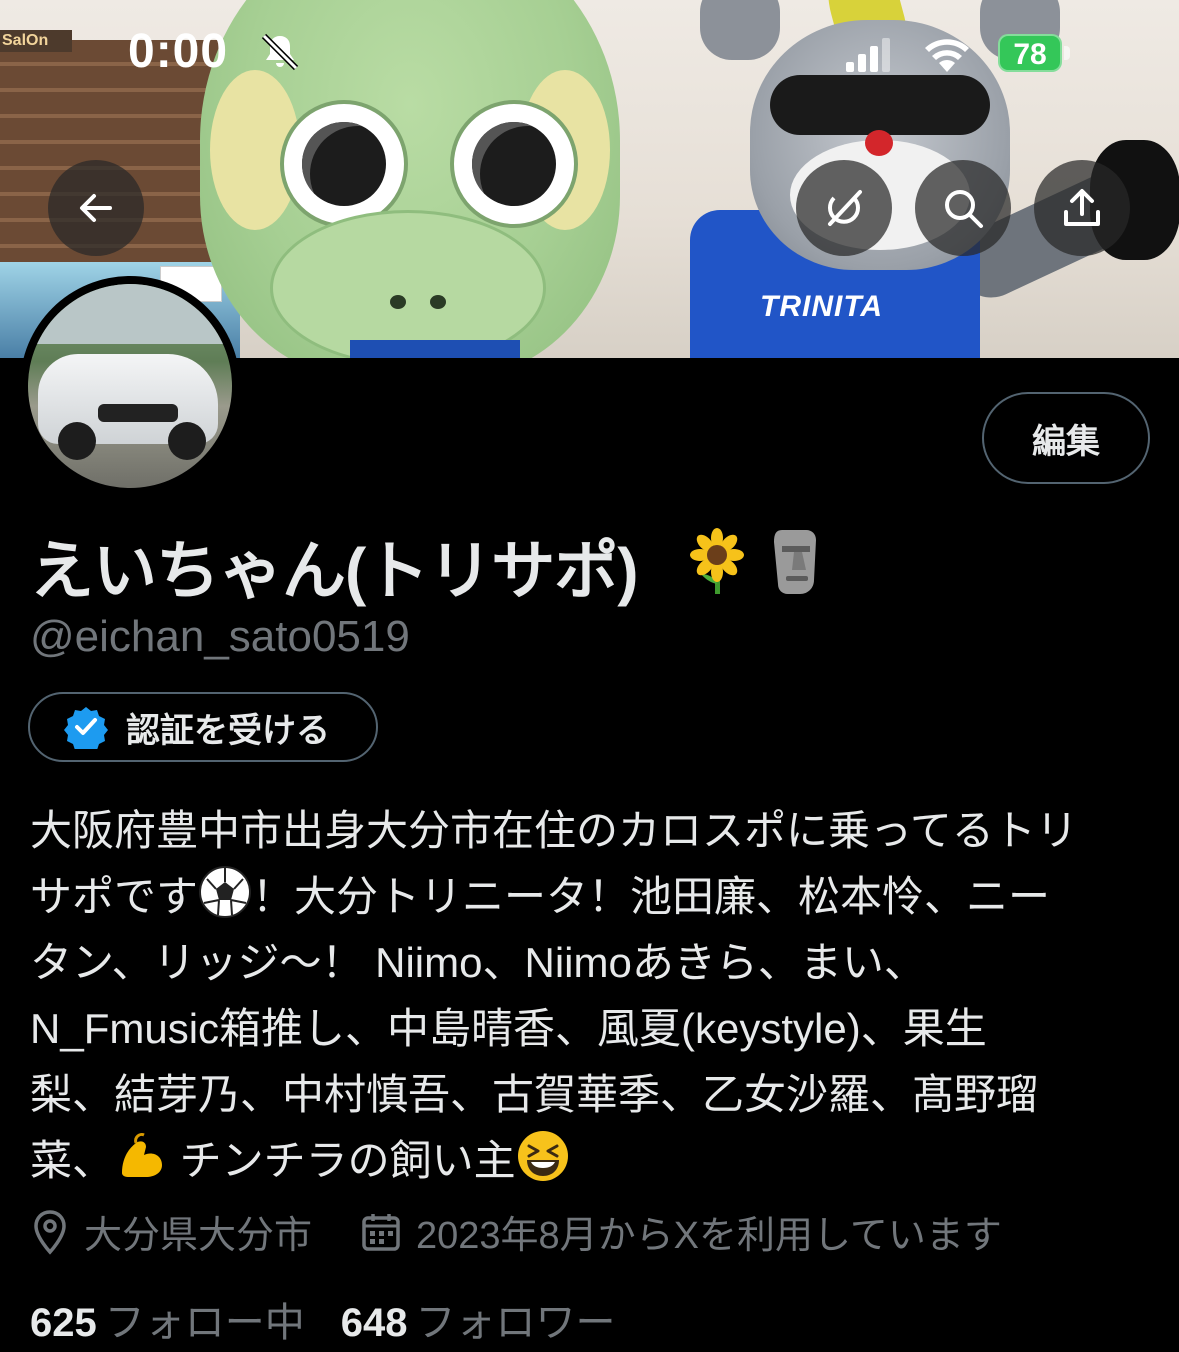  Describe the element at coordinates (204, 1323) in the screenshot. I see `following-label: フォロー中` at that location.